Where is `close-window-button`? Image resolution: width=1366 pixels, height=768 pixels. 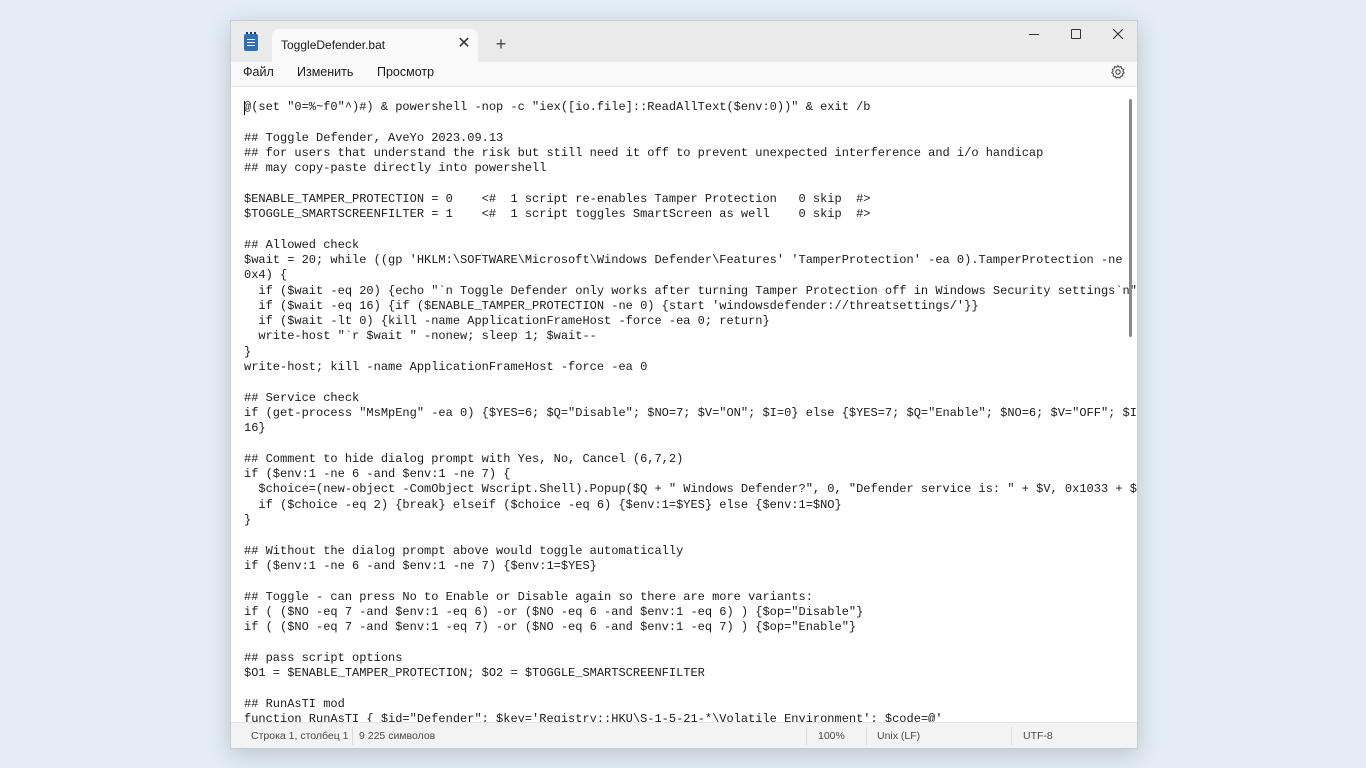 close-window-button is located at coordinates (1117, 36).